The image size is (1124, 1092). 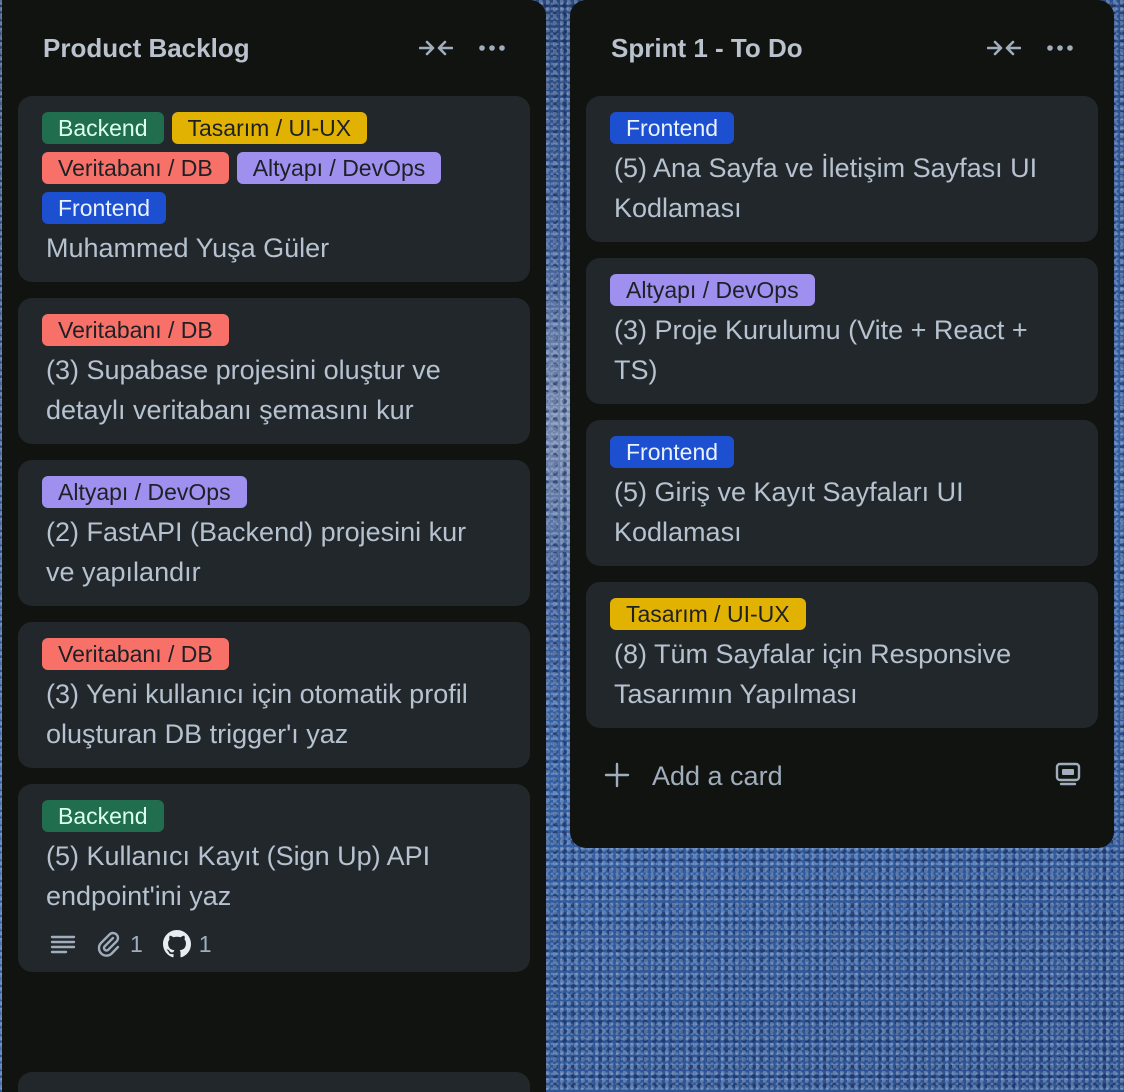 I want to click on plus-icon-glyph, so click(x=617, y=775).